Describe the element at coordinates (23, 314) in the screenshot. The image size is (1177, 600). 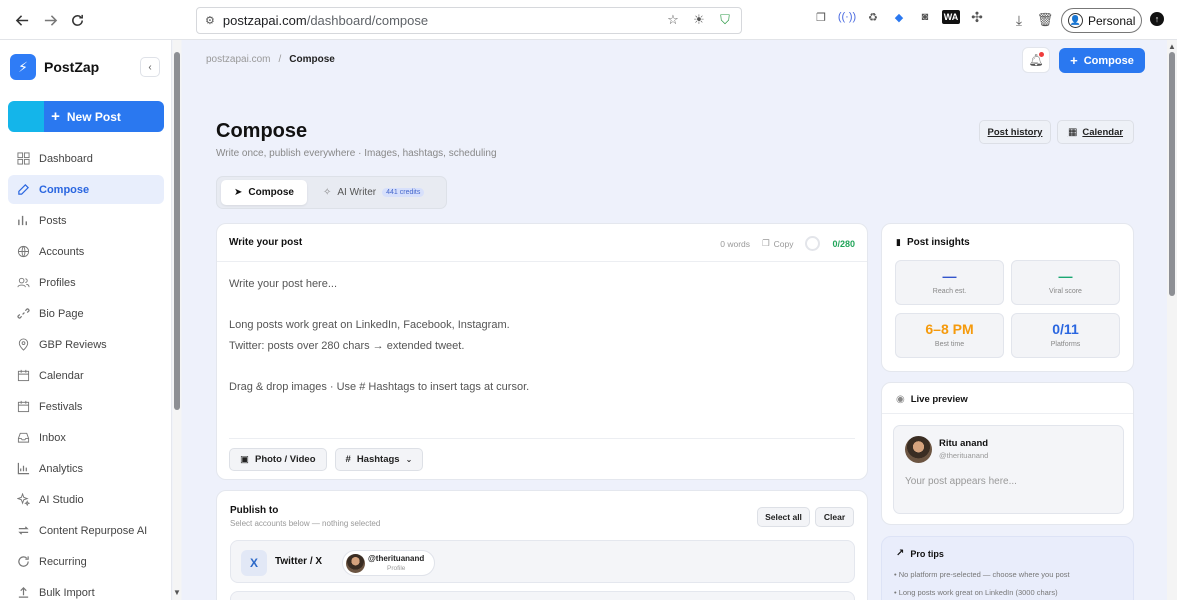
I see `link-icon` at that location.